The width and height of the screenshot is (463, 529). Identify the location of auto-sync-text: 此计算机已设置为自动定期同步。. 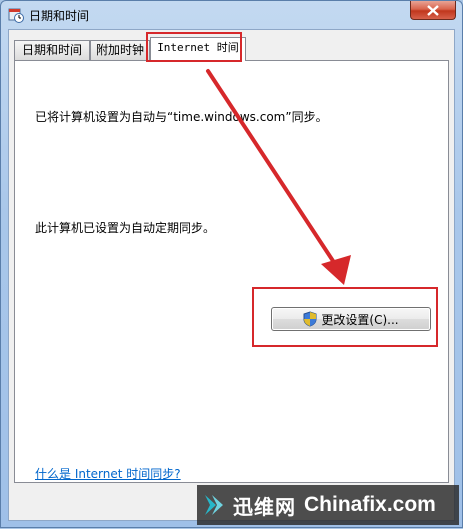
(125, 228).